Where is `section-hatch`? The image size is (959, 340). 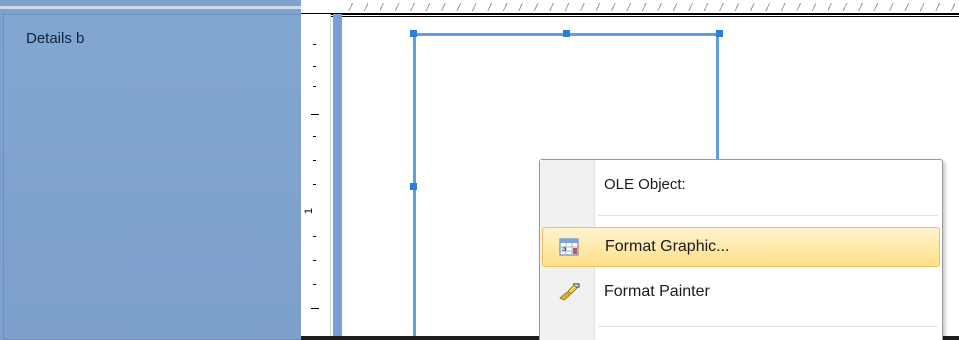 section-hatch is located at coordinates (650, 7).